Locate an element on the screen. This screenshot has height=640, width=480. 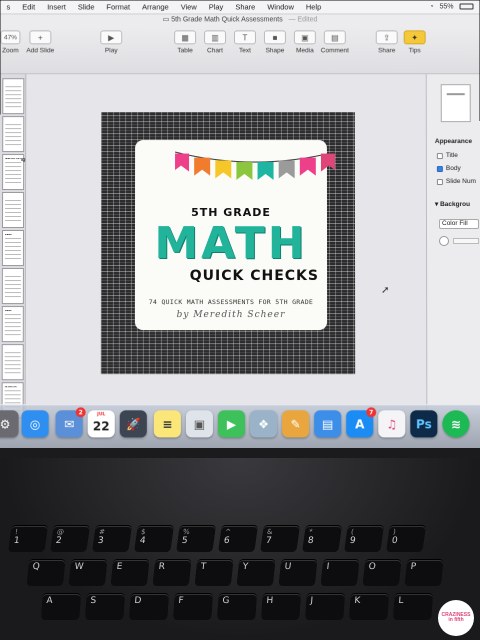
chart-button: ▥ Chart is located at coordinates (215, 42).